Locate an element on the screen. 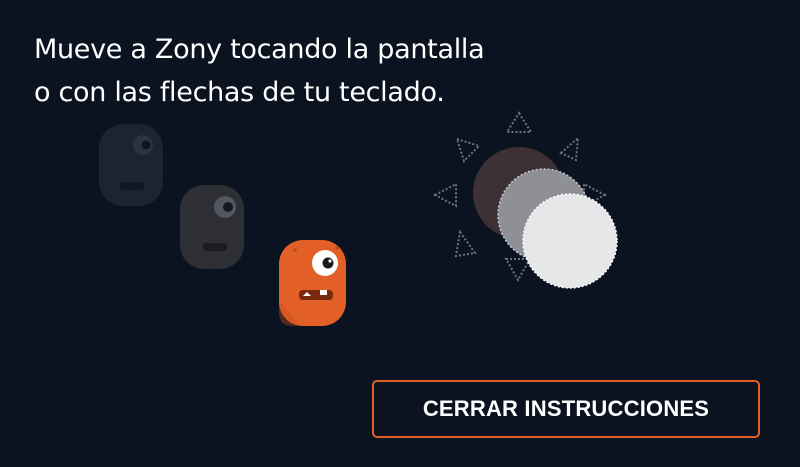 The height and width of the screenshot is (467, 800). touch-circle-icon is located at coordinates (545, 218).